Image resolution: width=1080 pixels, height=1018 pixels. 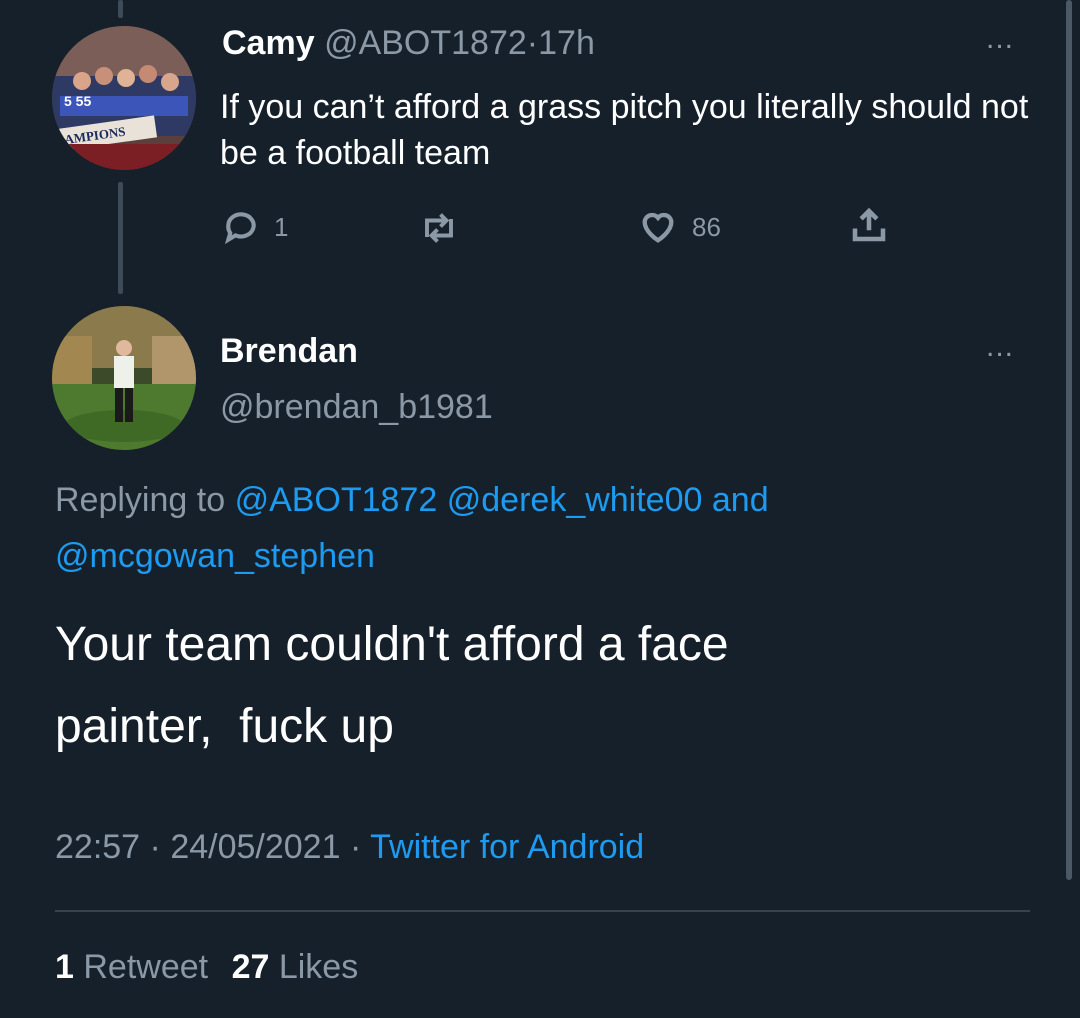 What do you see at coordinates (425, 43) in the screenshot?
I see `camy-handle: @ABOT1872` at bounding box center [425, 43].